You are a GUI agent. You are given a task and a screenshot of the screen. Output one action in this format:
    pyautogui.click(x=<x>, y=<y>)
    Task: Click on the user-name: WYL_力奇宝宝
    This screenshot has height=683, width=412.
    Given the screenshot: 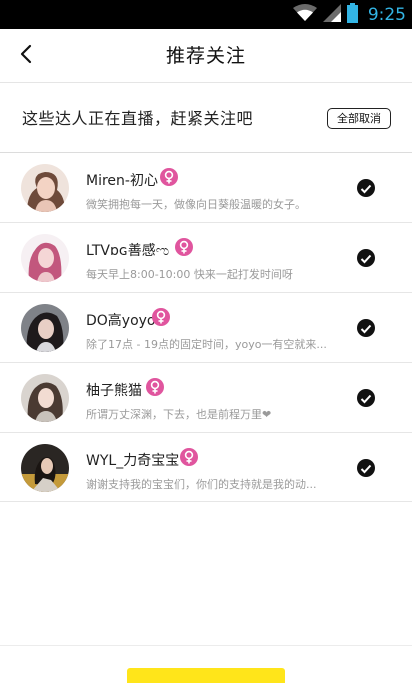 What is the action you would take?
    pyautogui.click(x=133, y=461)
    